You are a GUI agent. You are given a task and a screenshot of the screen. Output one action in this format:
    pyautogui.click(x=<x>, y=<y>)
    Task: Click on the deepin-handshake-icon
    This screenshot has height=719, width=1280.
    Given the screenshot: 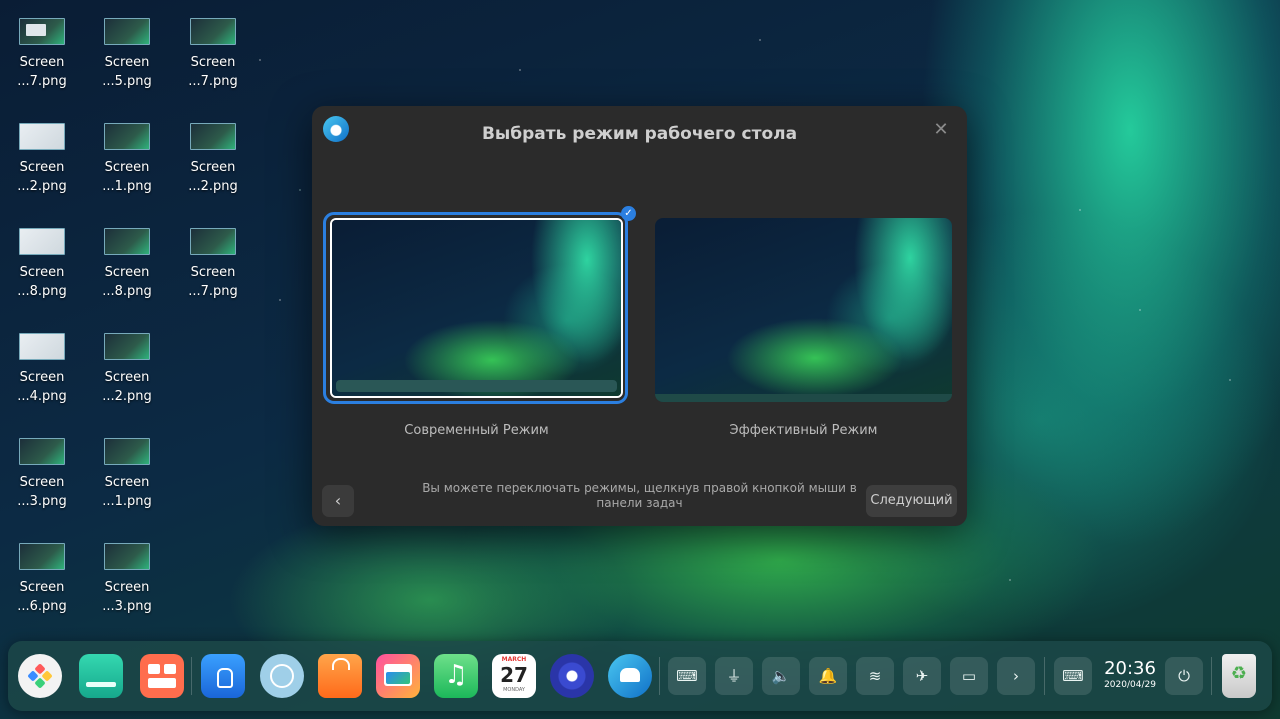 What is the action you would take?
    pyautogui.click(x=630, y=676)
    